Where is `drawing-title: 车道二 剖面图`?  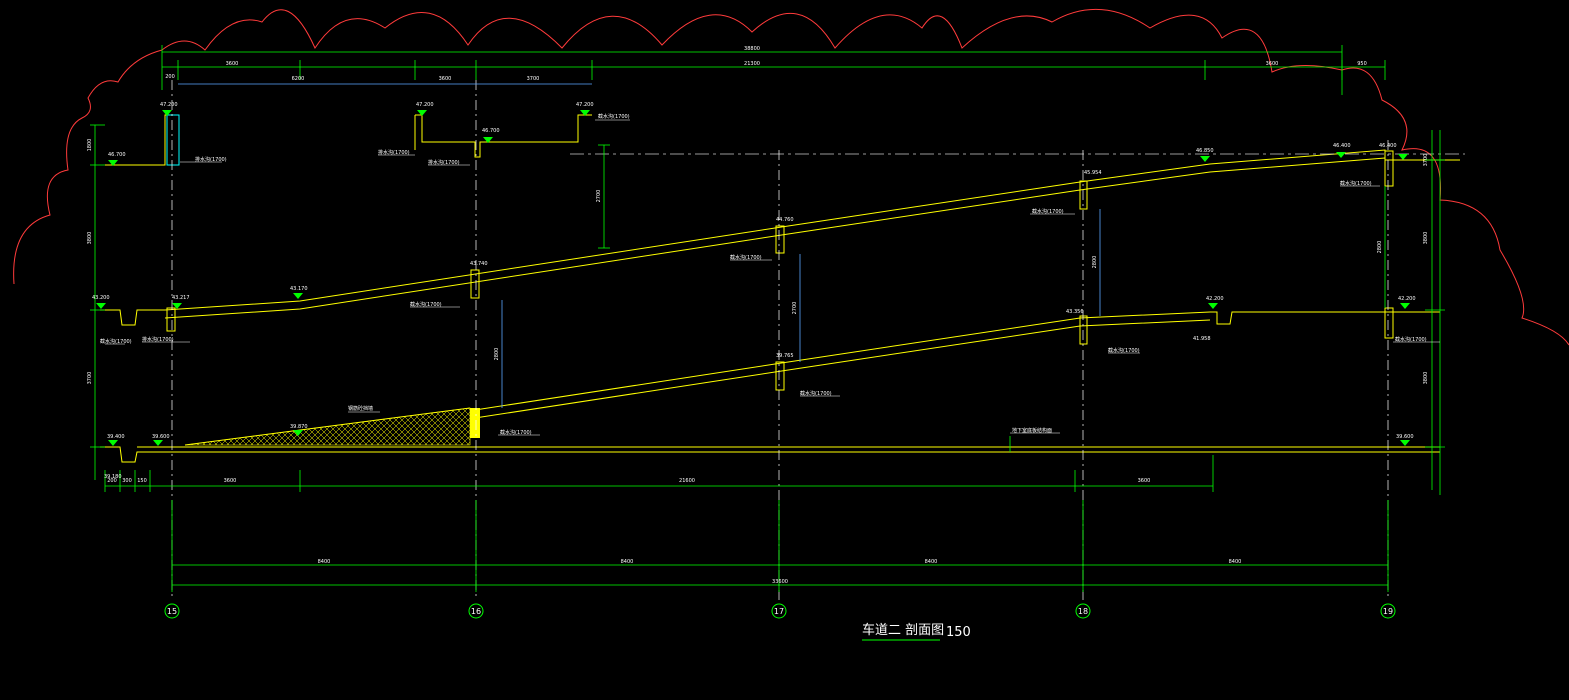
drawing-title: 车道二 剖面图 is located at coordinates (903, 630).